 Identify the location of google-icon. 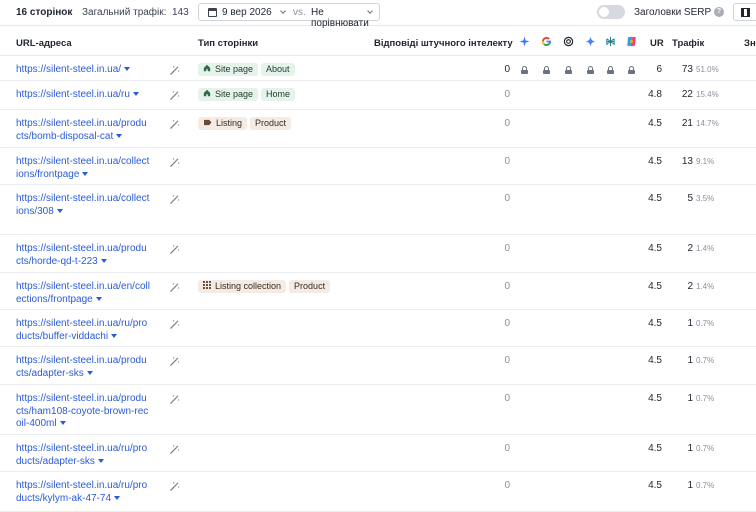
(546, 41).